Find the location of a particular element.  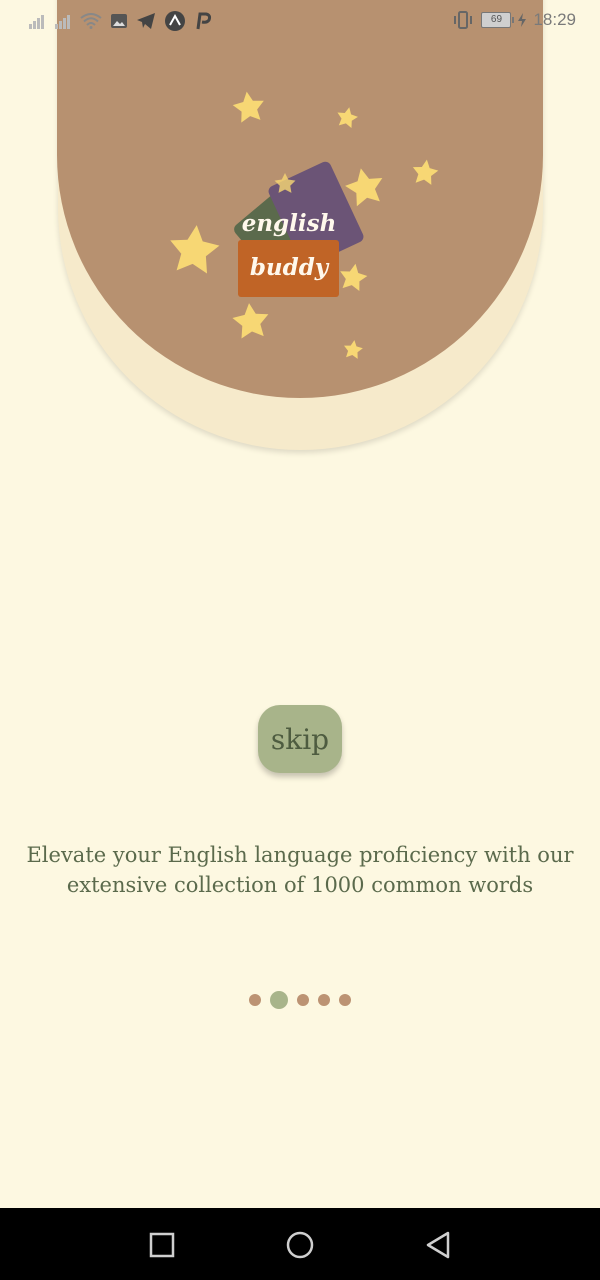

hero-illustration: english buddy is located at coordinates (303, 224).